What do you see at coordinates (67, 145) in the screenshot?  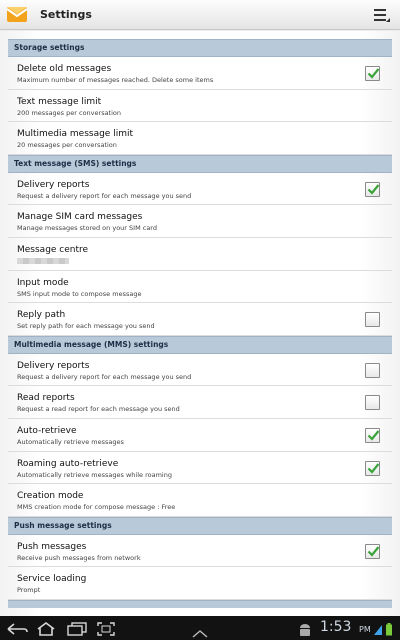 I see `settings-item-subtitle: 20 messages per conversation` at bounding box center [67, 145].